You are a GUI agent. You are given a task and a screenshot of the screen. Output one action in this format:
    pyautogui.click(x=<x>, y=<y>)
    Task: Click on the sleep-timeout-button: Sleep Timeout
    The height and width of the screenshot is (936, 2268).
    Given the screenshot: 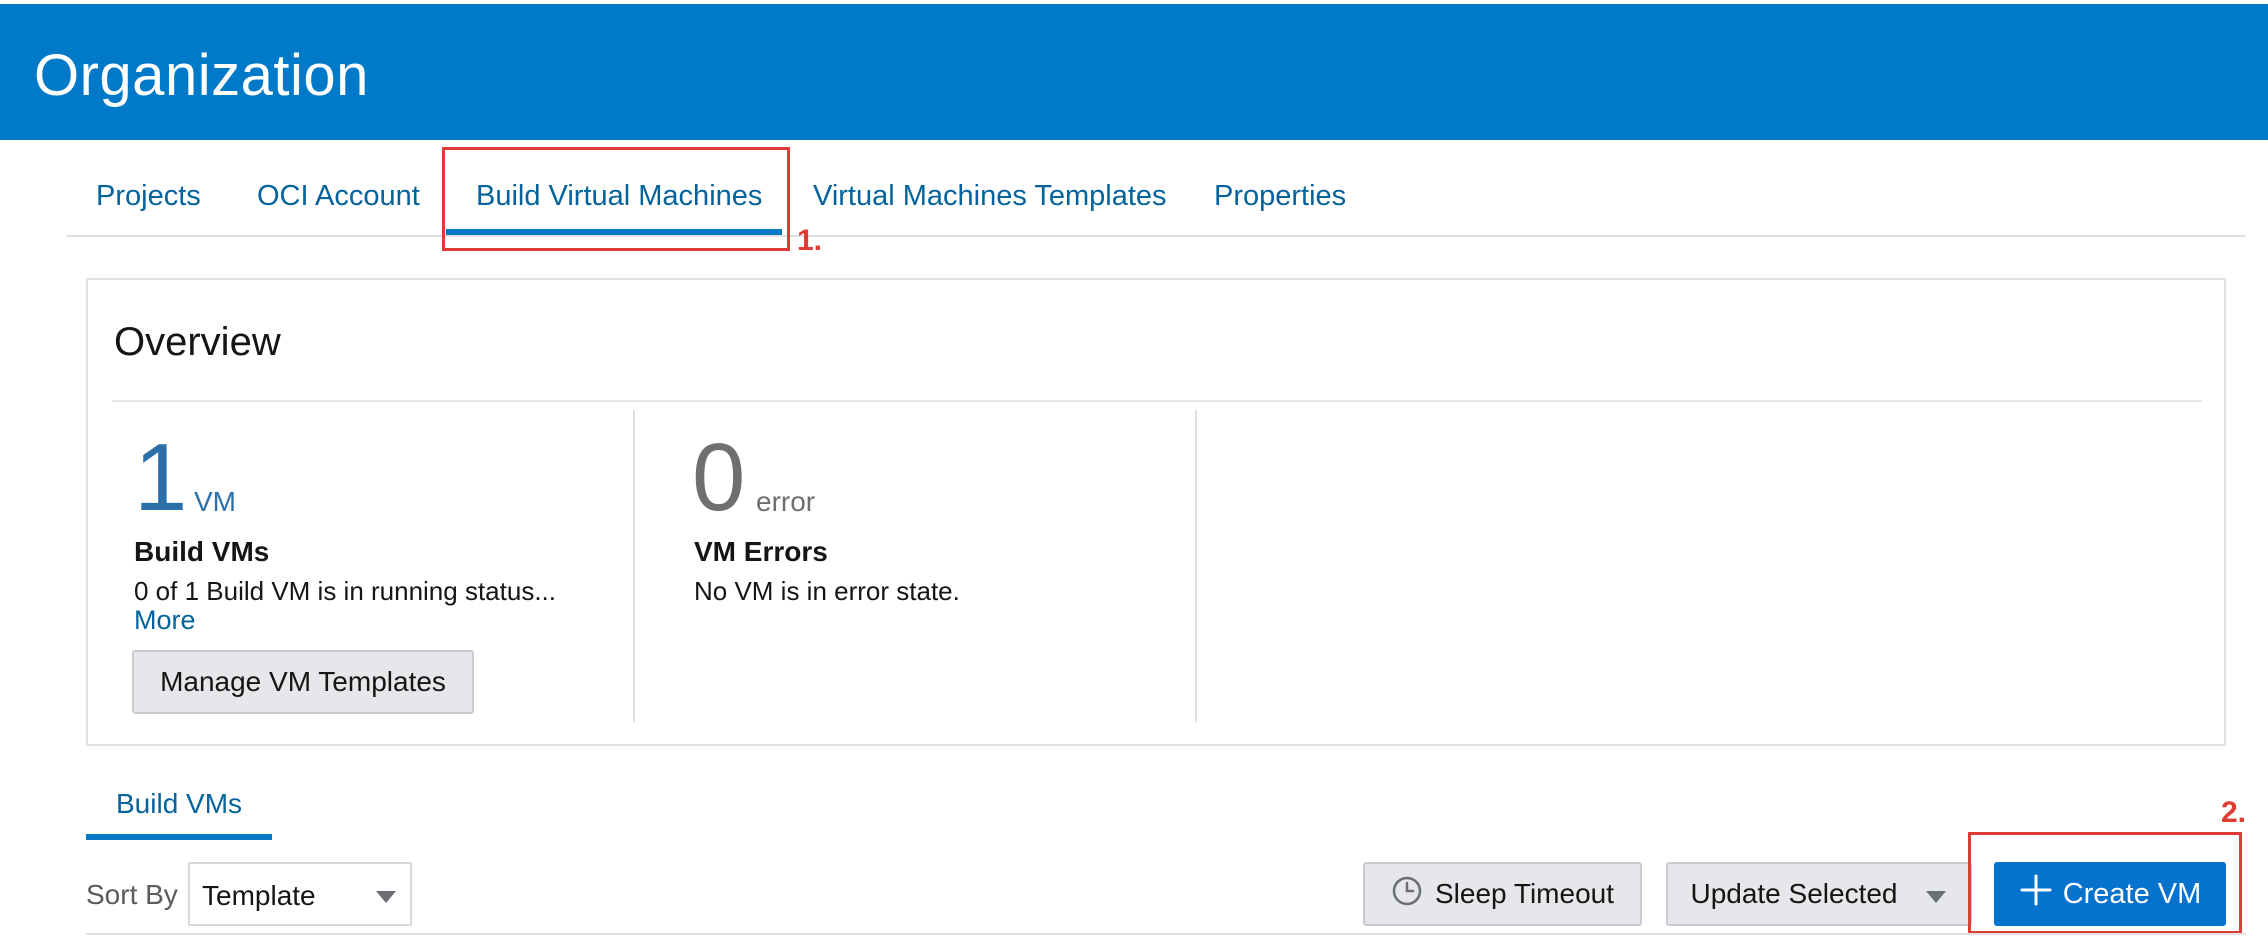 What is the action you would take?
    pyautogui.click(x=1502, y=894)
    